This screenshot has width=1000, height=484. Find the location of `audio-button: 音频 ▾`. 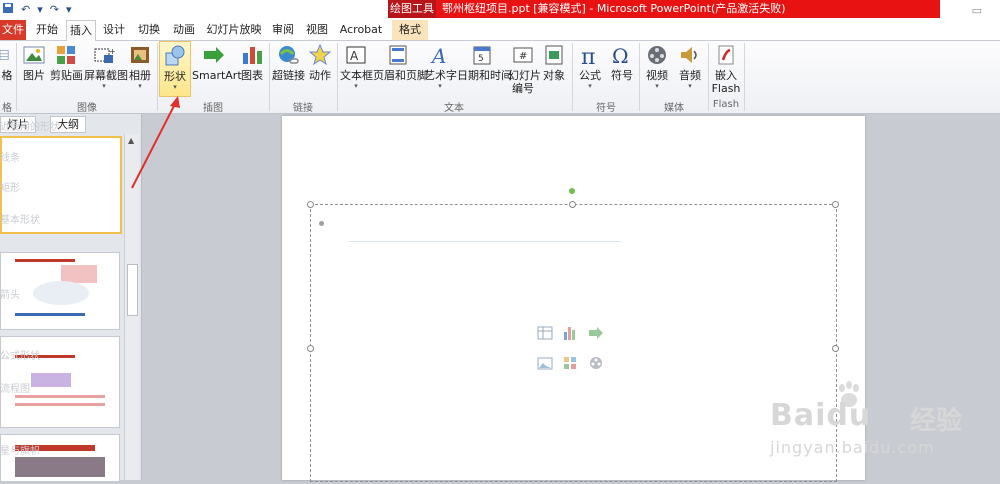

audio-button: 音频 ▾ is located at coordinates (690, 69).